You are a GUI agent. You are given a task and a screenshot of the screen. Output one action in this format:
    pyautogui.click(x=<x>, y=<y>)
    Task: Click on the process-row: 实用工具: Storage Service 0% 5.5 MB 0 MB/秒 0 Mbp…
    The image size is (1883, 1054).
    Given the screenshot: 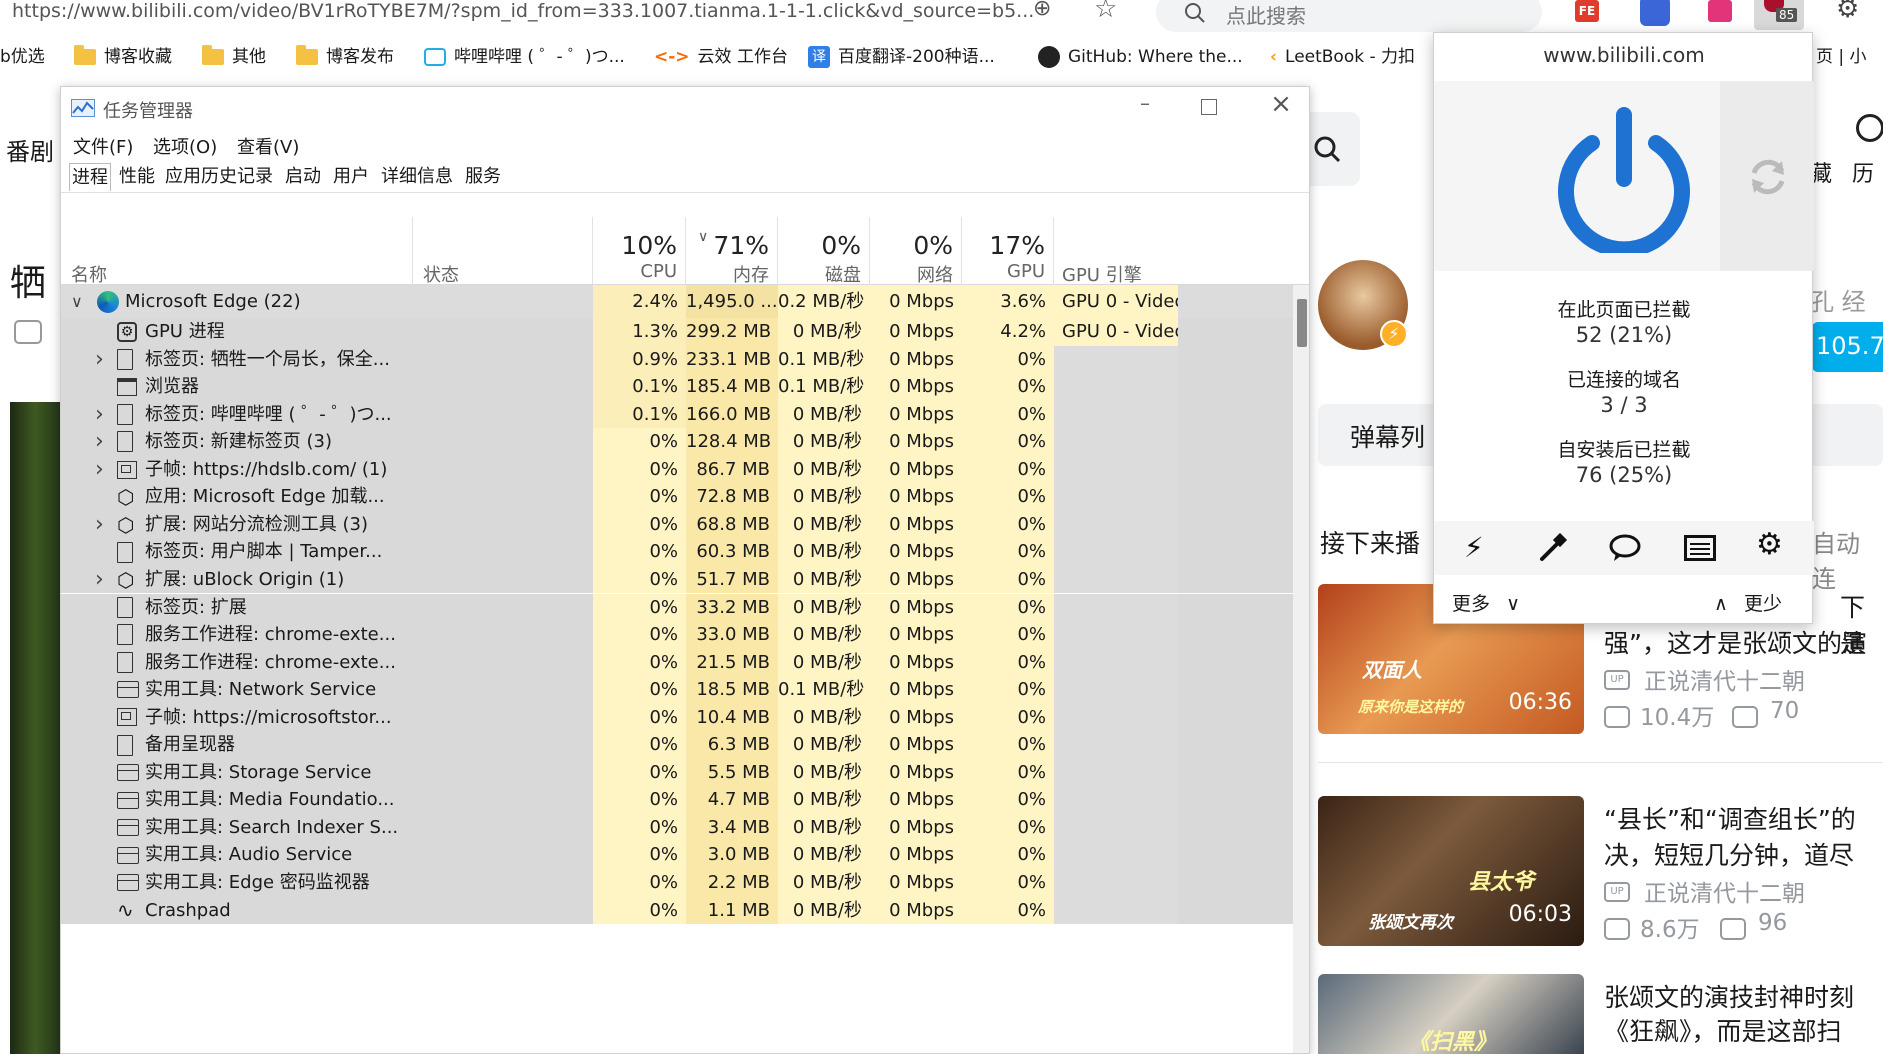 What is the action you would take?
    pyautogui.click(x=677, y=772)
    